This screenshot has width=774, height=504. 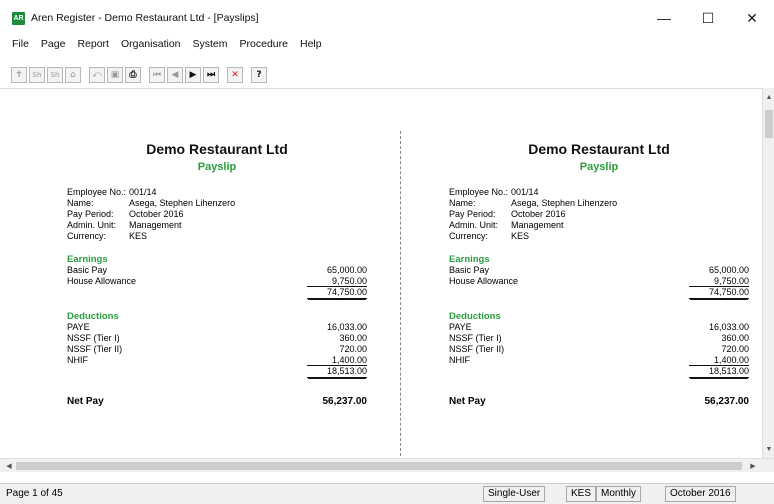 I want to click on undo-icon: ⤺, so click(x=97, y=75).